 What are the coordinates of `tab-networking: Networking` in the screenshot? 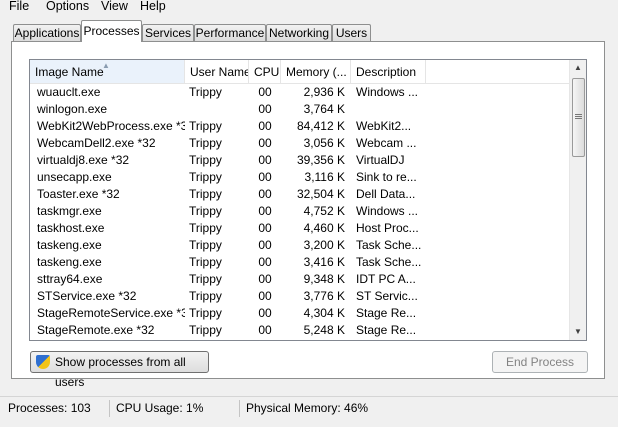 It's located at (299, 32).